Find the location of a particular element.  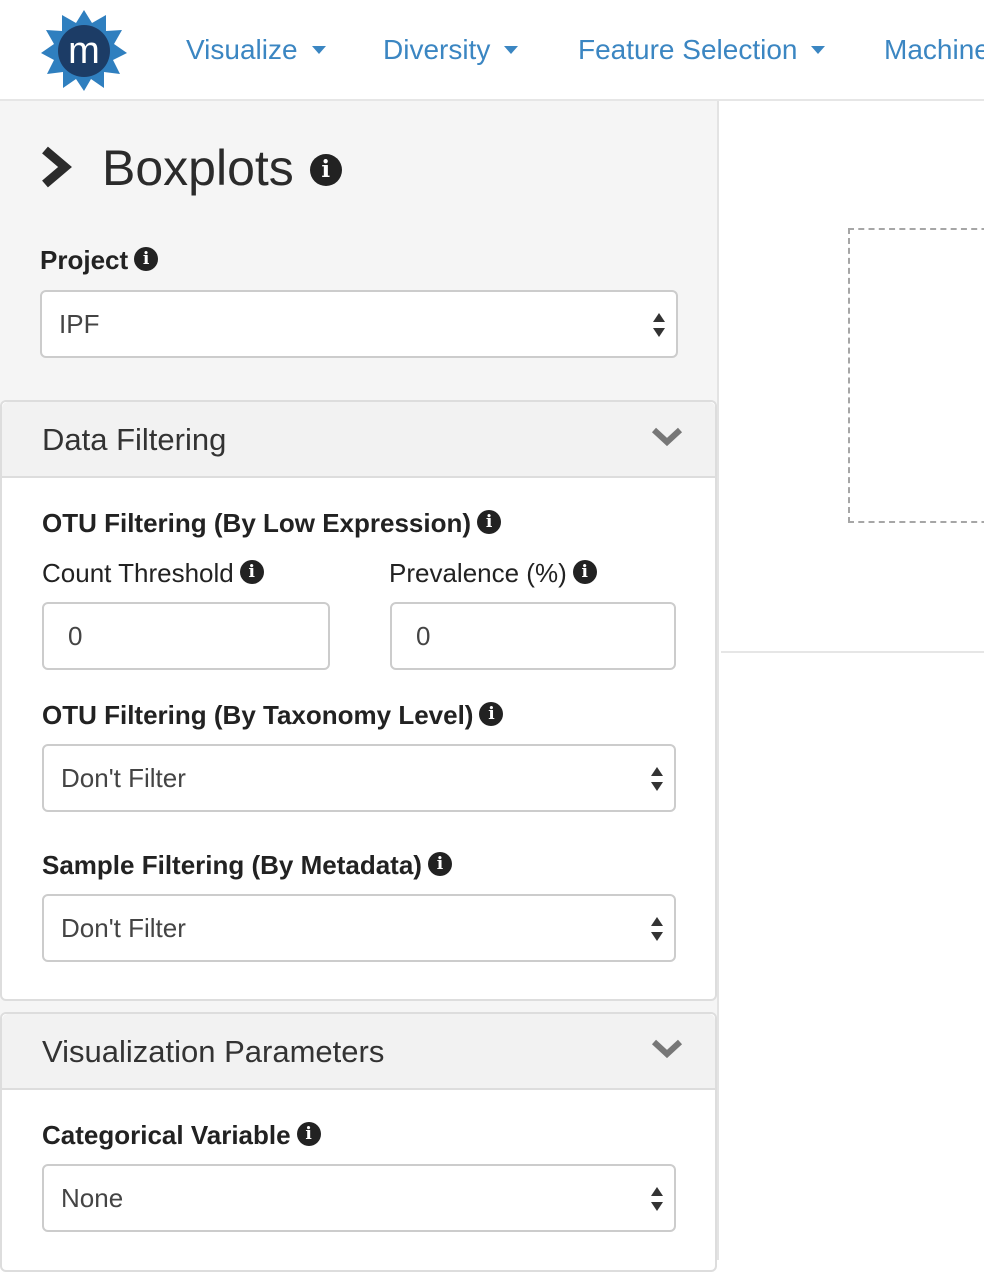

count-threshold-input: 0 is located at coordinates (186, 636).